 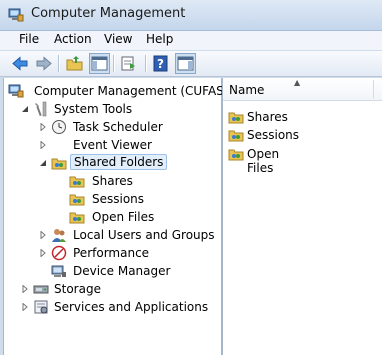 What do you see at coordinates (118, 127) in the screenshot?
I see `tree-item-label: Task Scheduler` at bounding box center [118, 127].